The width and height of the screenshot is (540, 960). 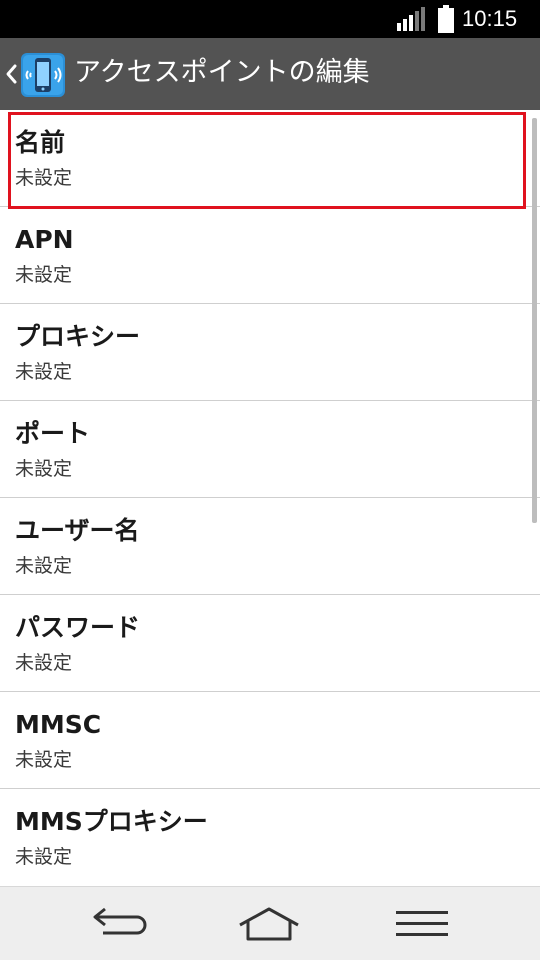 What do you see at coordinates (111, 821) in the screenshot?
I see `item-title: MMSプロキシー` at bounding box center [111, 821].